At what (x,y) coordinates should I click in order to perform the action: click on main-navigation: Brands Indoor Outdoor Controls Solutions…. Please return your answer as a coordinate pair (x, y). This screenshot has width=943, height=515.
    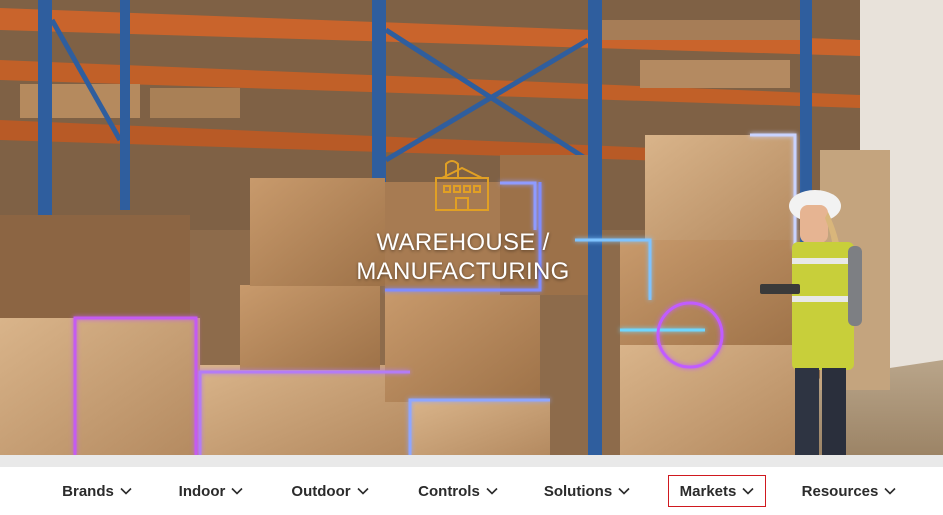
    Looking at the image, I should click on (471, 491).